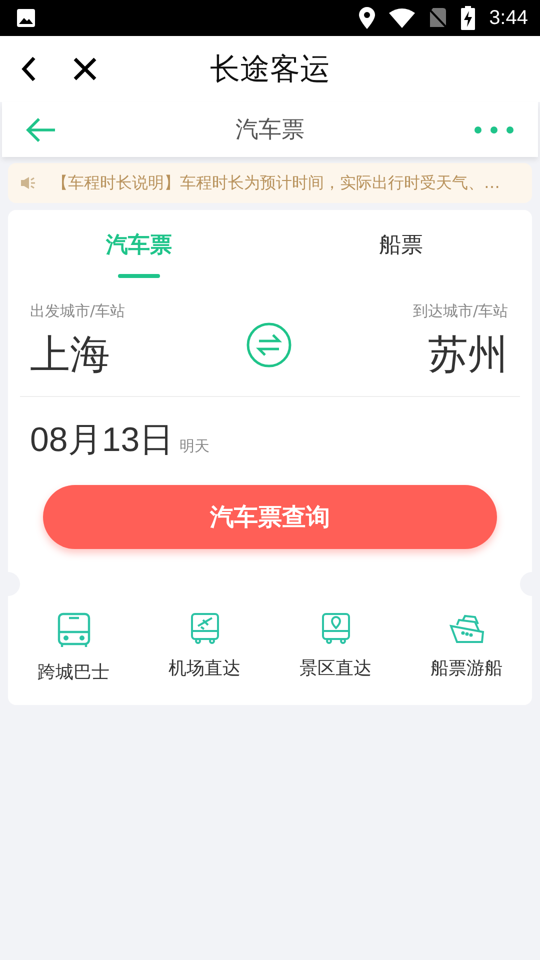  I want to click on speaker-icon, so click(28, 183).